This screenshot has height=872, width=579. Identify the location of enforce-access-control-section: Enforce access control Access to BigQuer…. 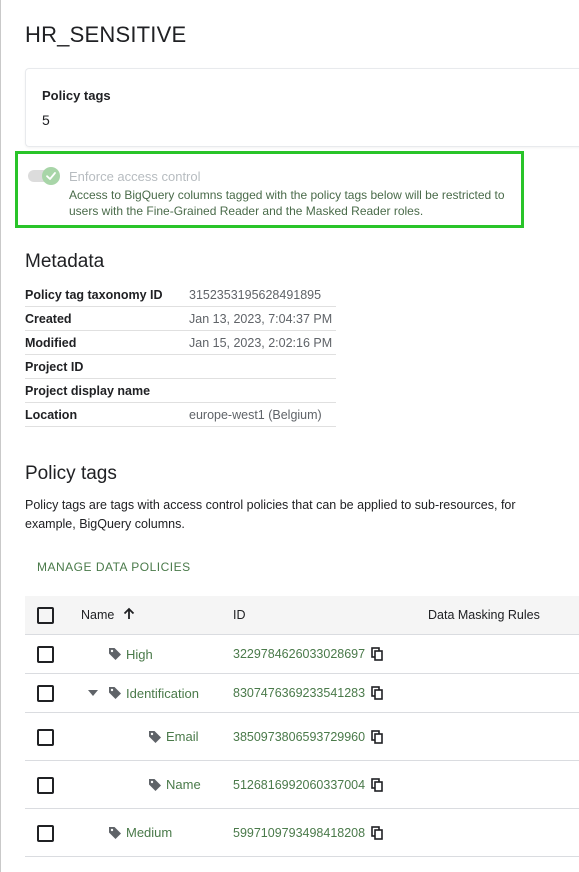
(269, 189).